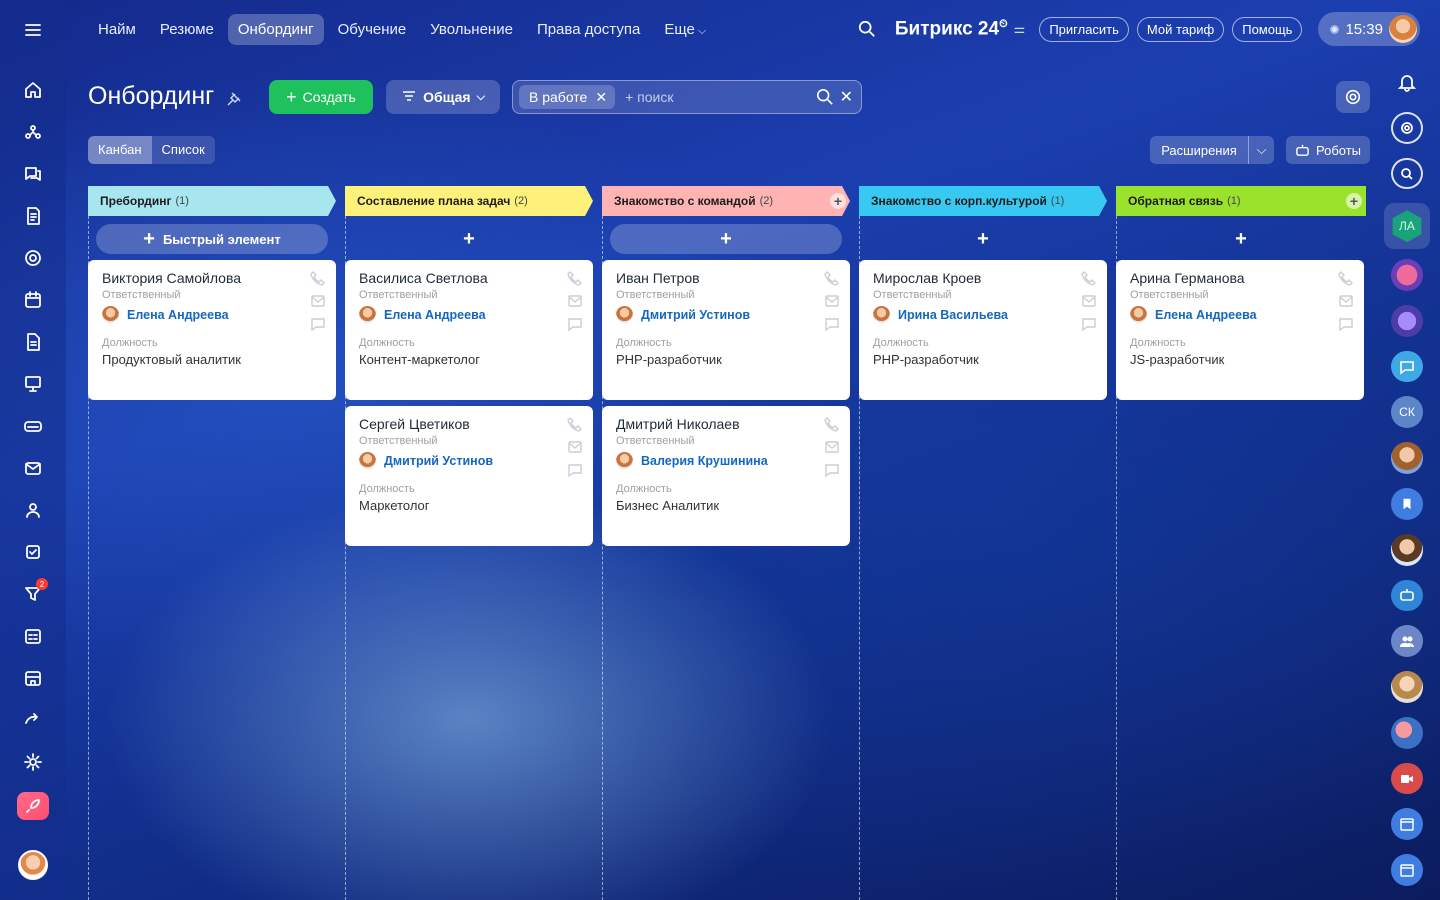 This screenshot has height=900, width=1440. Describe the element at coordinates (120, 150) in the screenshot. I see `view-kanban-tab: Канбан` at that location.